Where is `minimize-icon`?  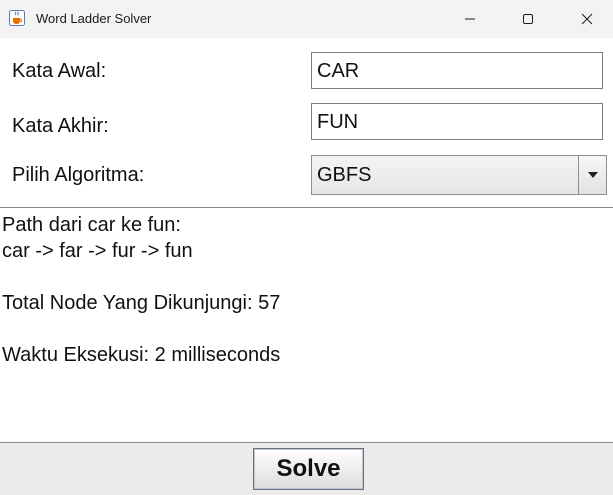 minimize-icon is located at coordinates (470, 19).